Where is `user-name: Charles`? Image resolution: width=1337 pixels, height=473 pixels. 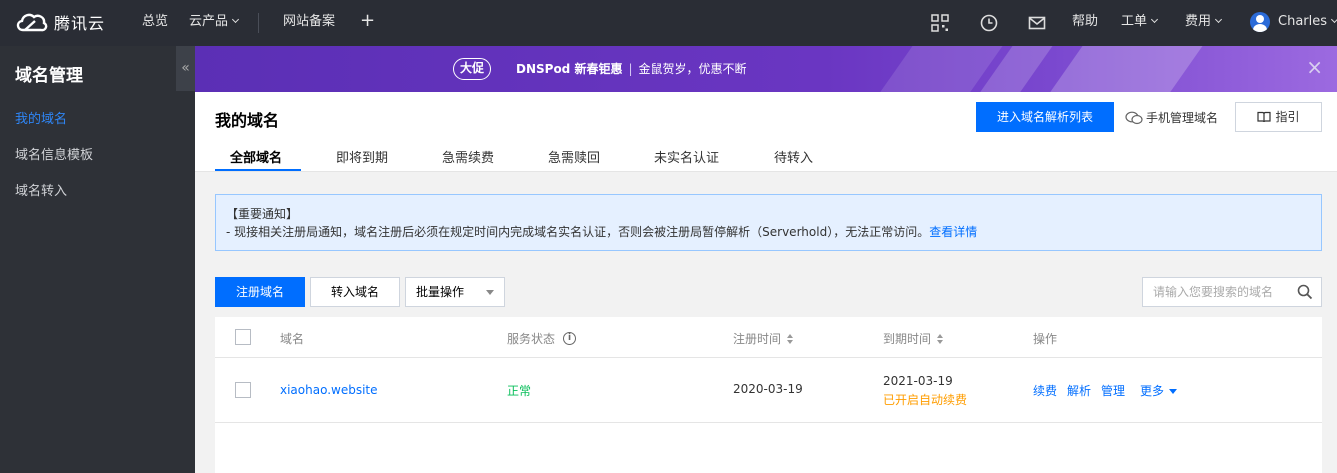
user-name: Charles is located at coordinates (1303, 21).